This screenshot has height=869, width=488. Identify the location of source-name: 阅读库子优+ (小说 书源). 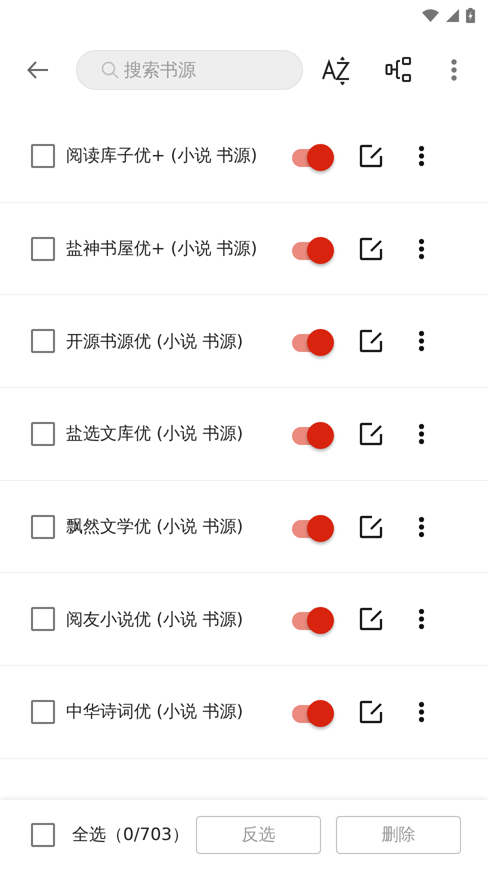
(162, 156).